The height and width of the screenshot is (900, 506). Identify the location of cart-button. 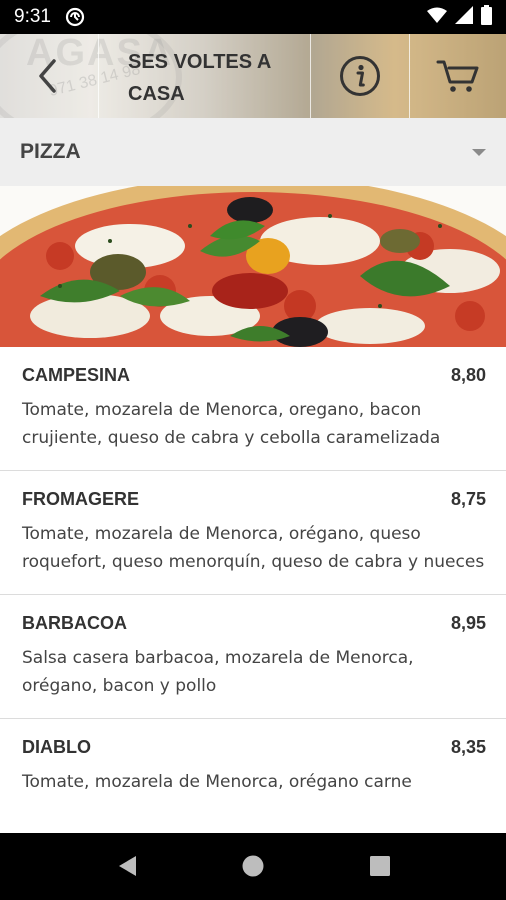
(458, 76).